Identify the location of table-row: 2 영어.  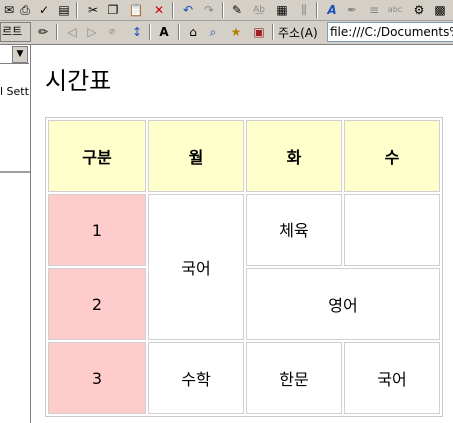
(244, 304).